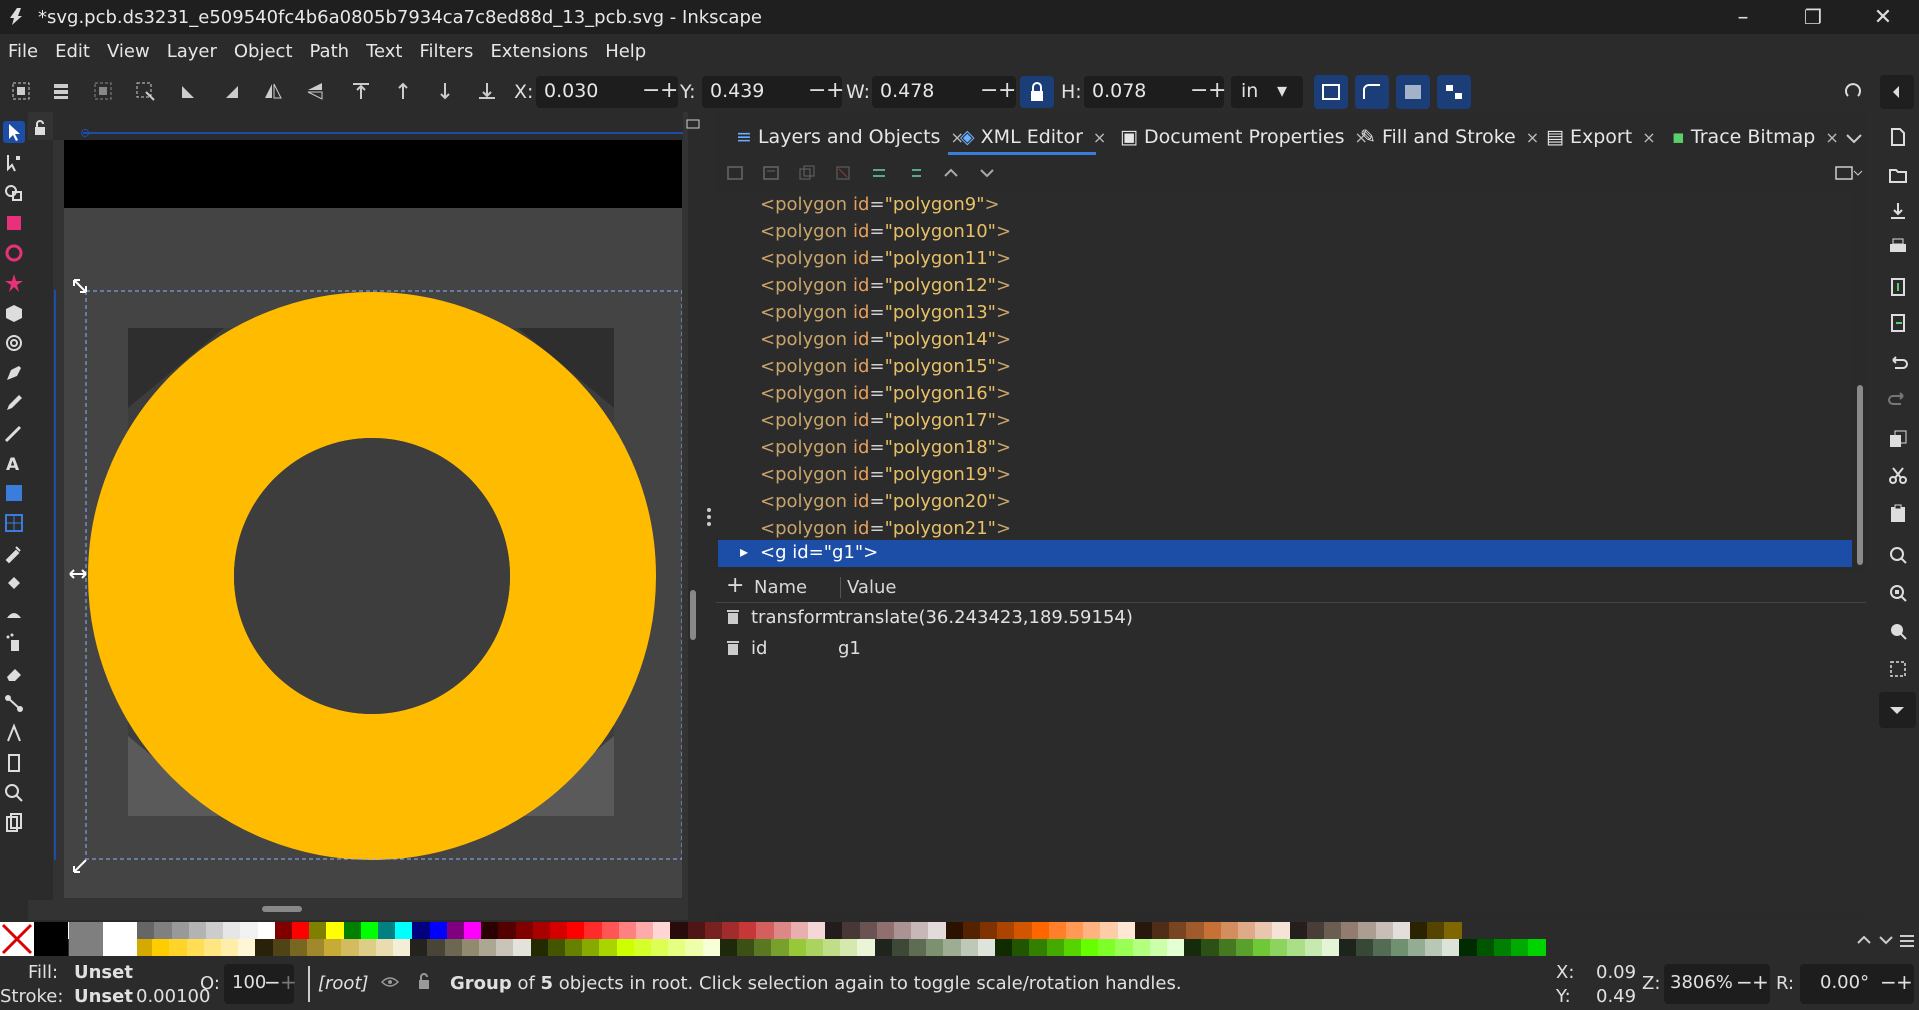 The image size is (1919, 1010). I want to click on more-commands-button, so click(1897, 710).